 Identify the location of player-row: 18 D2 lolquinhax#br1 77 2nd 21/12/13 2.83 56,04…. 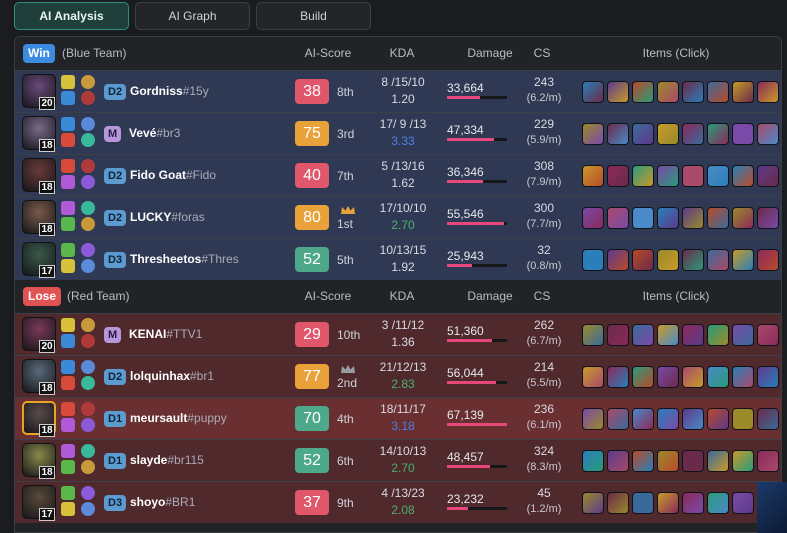
(398, 376).